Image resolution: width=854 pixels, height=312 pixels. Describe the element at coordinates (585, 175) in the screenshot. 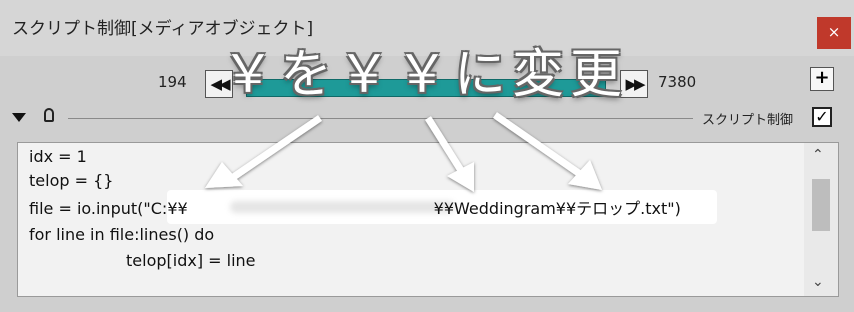

I see `arrowhead` at that location.